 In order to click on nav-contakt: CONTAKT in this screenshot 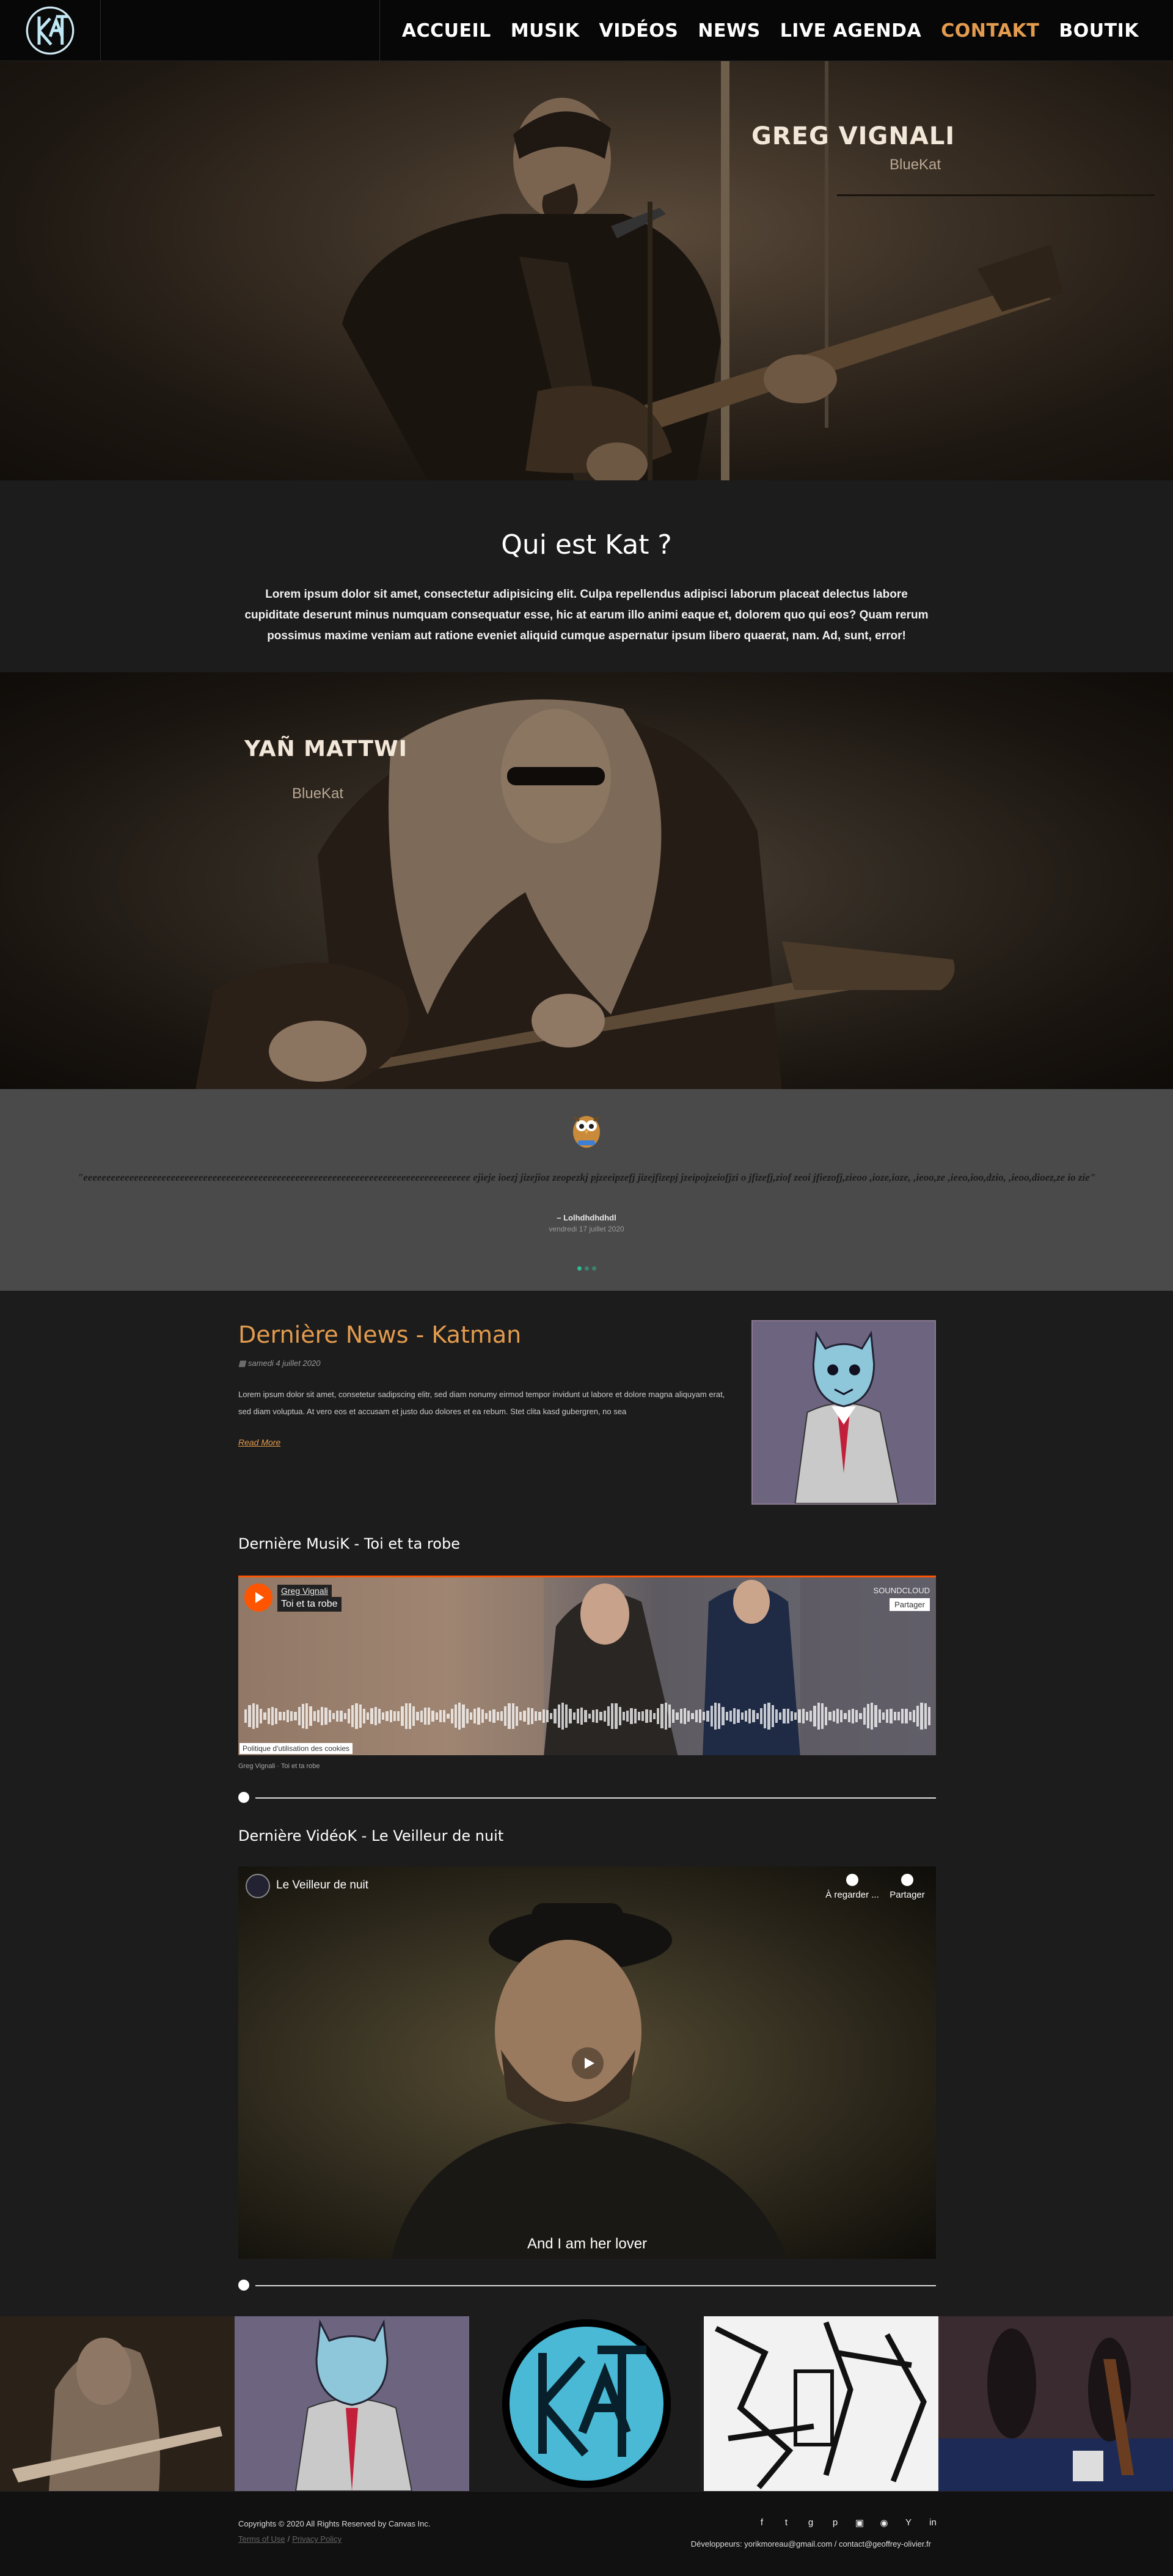, I will do `click(990, 31)`.